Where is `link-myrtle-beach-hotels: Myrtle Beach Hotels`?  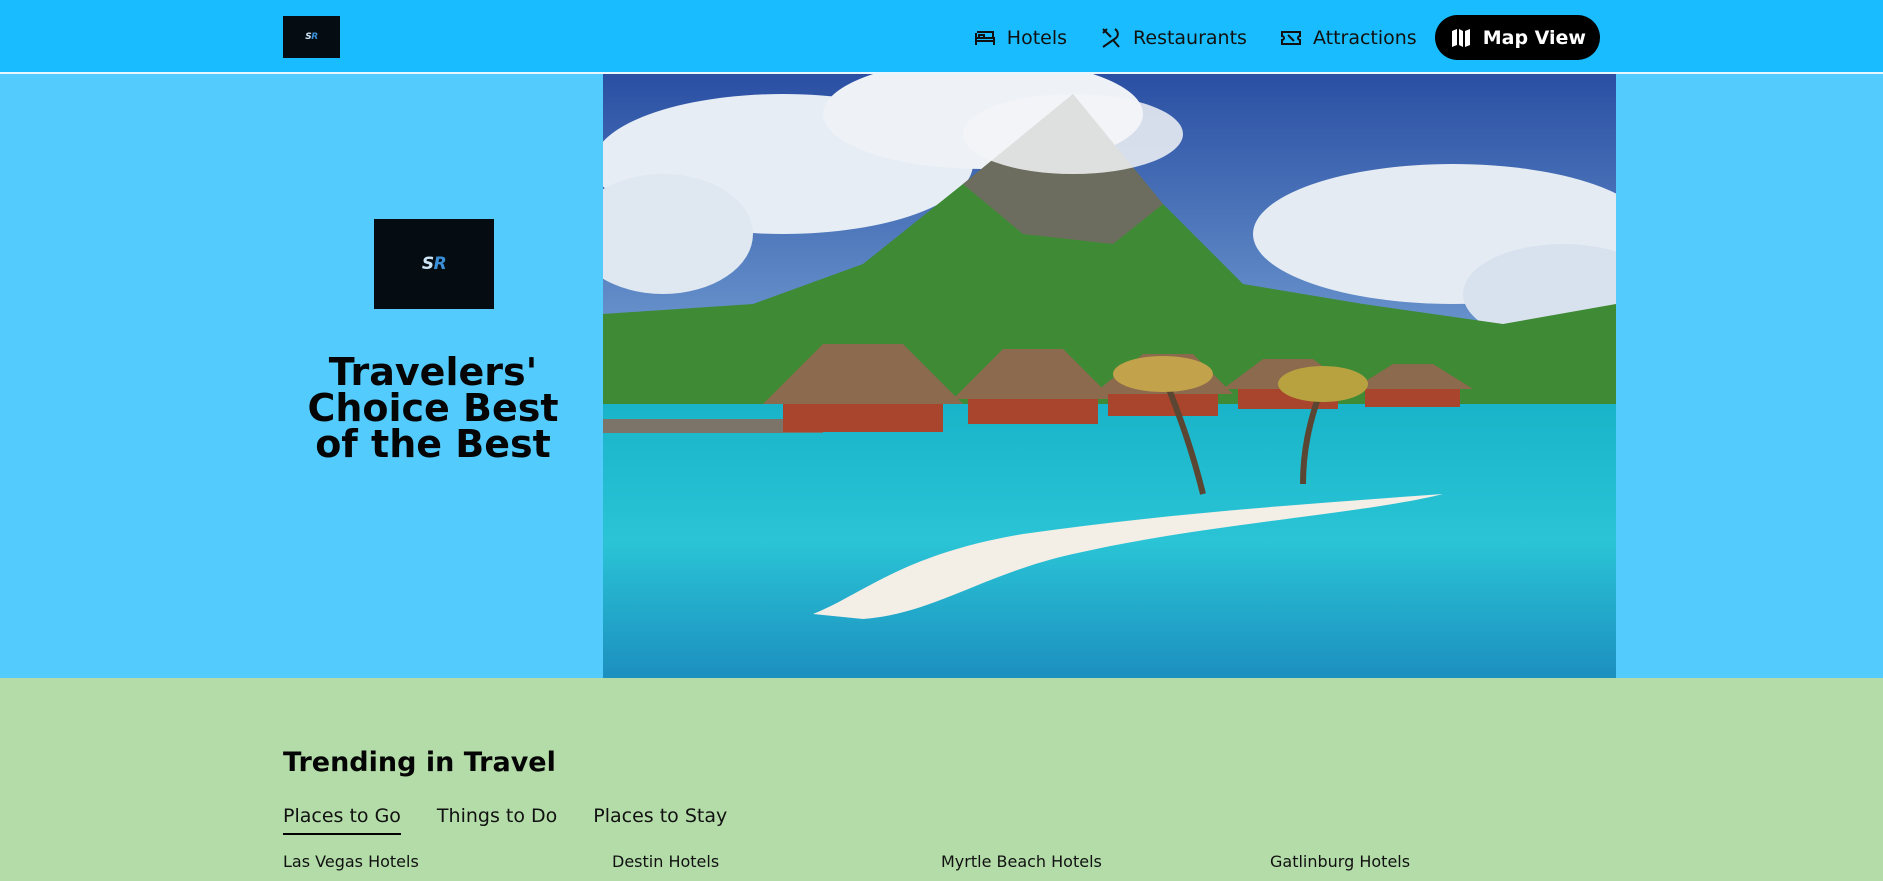 link-myrtle-beach-hotels: Myrtle Beach Hotels is located at coordinates (1105, 861).